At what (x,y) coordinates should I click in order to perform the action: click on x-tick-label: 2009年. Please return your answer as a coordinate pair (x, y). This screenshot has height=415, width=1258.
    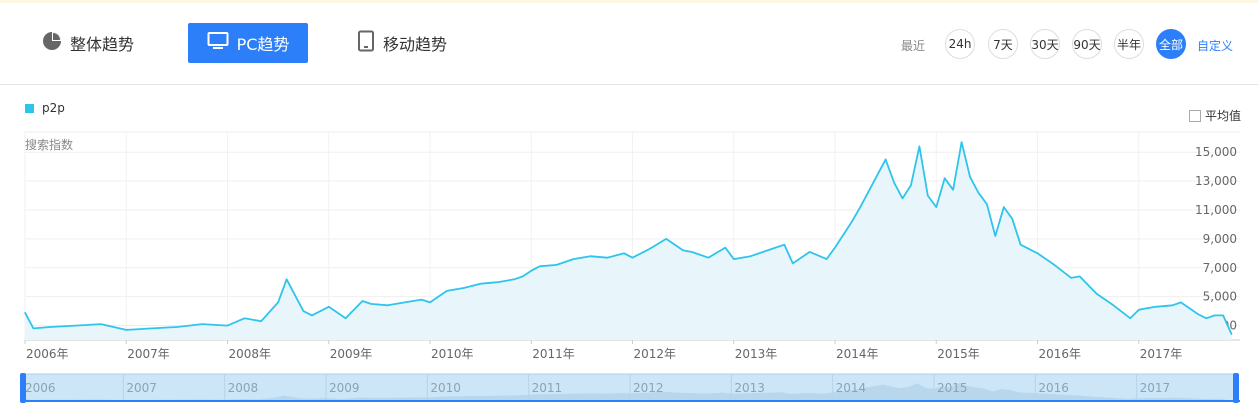
    Looking at the image, I should click on (351, 354).